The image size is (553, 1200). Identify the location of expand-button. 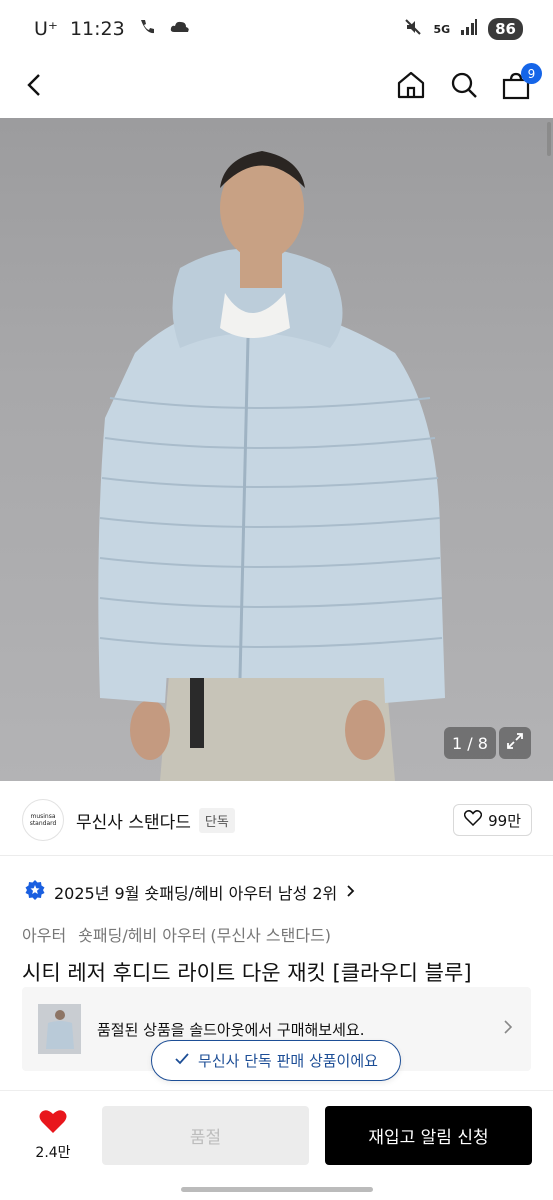
(515, 743).